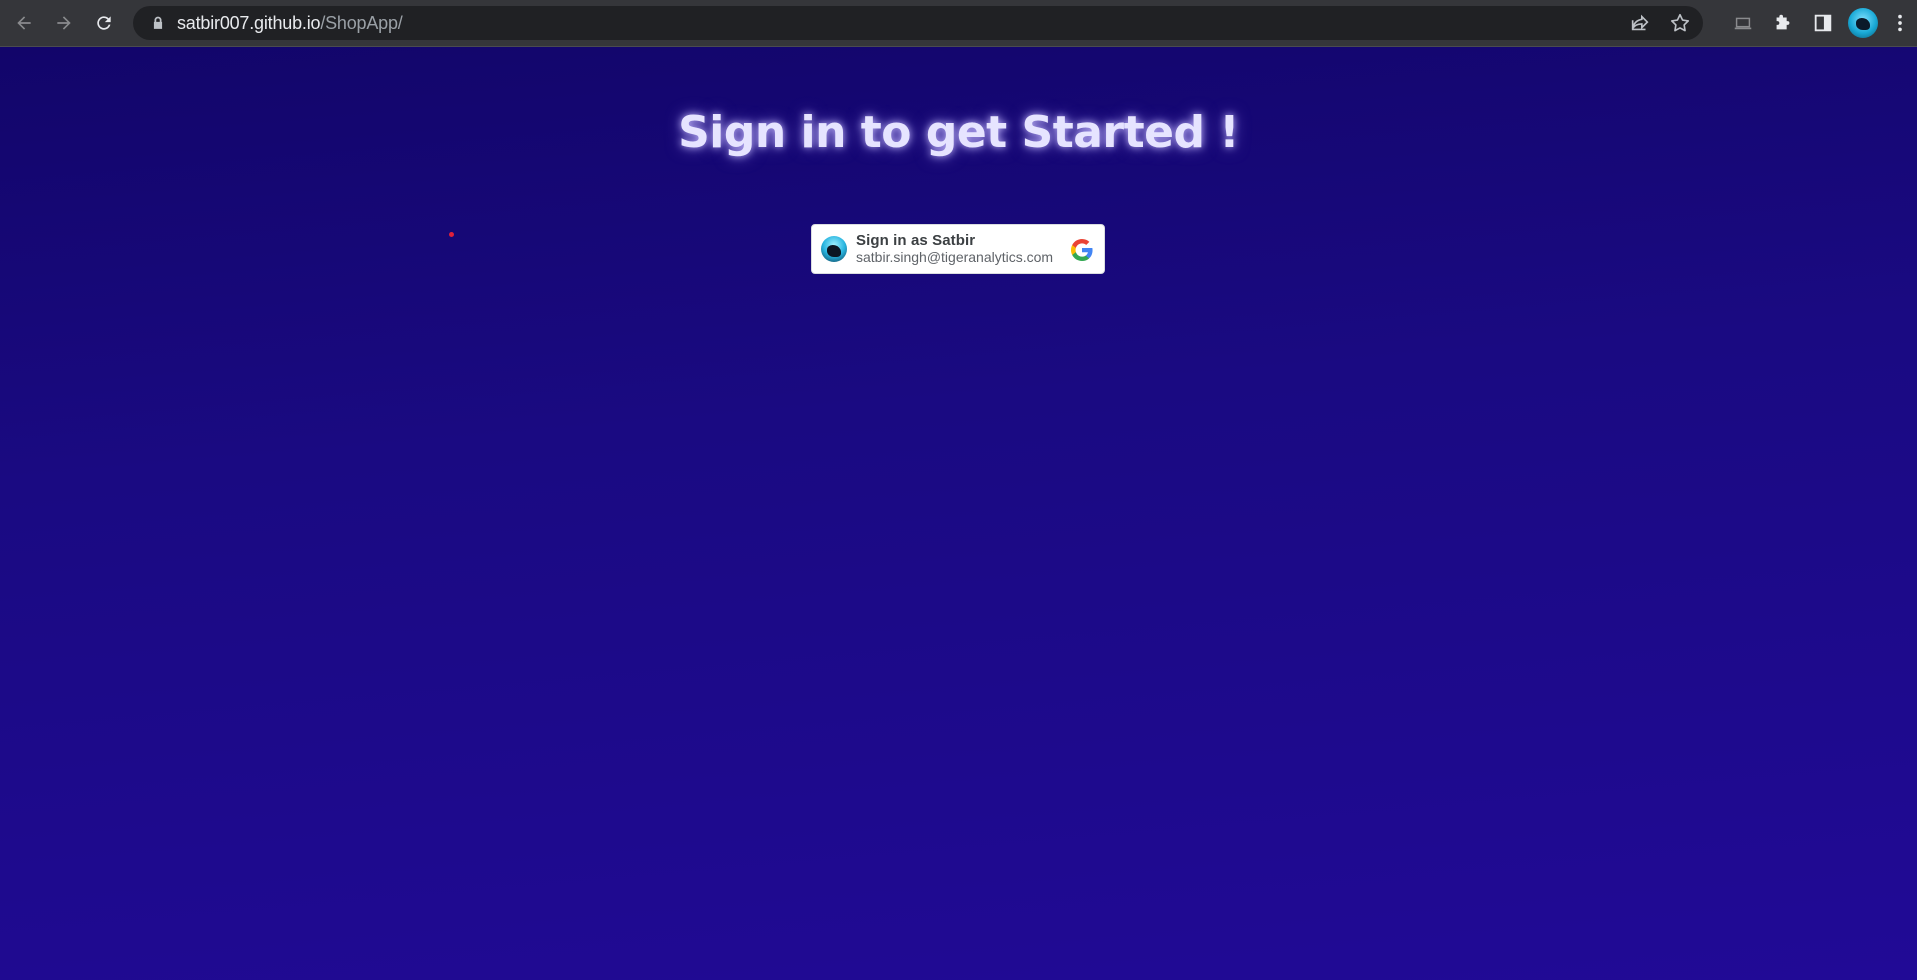 This screenshot has height=980, width=1917. What do you see at coordinates (955, 257) in the screenshot?
I see `signin-email: satbir.singh@tigeranalytics.com` at bounding box center [955, 257].